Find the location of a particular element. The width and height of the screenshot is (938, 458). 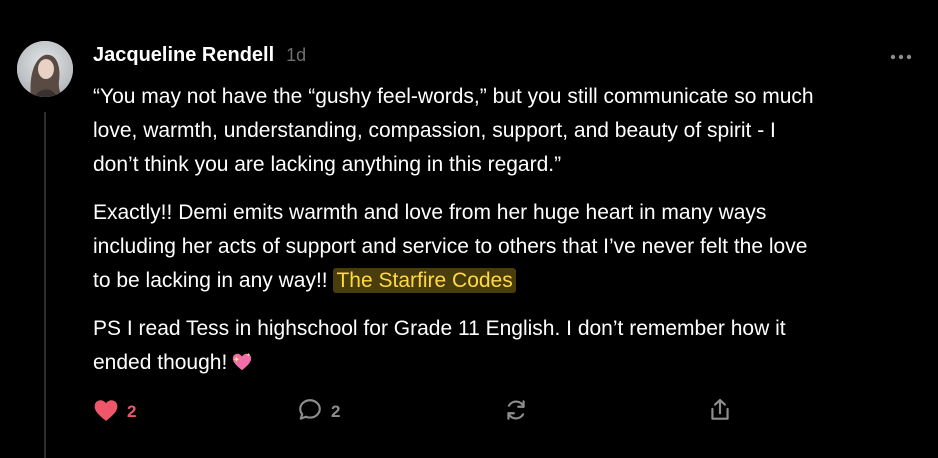

like-count: 2 is located at coordinates (132, 411).